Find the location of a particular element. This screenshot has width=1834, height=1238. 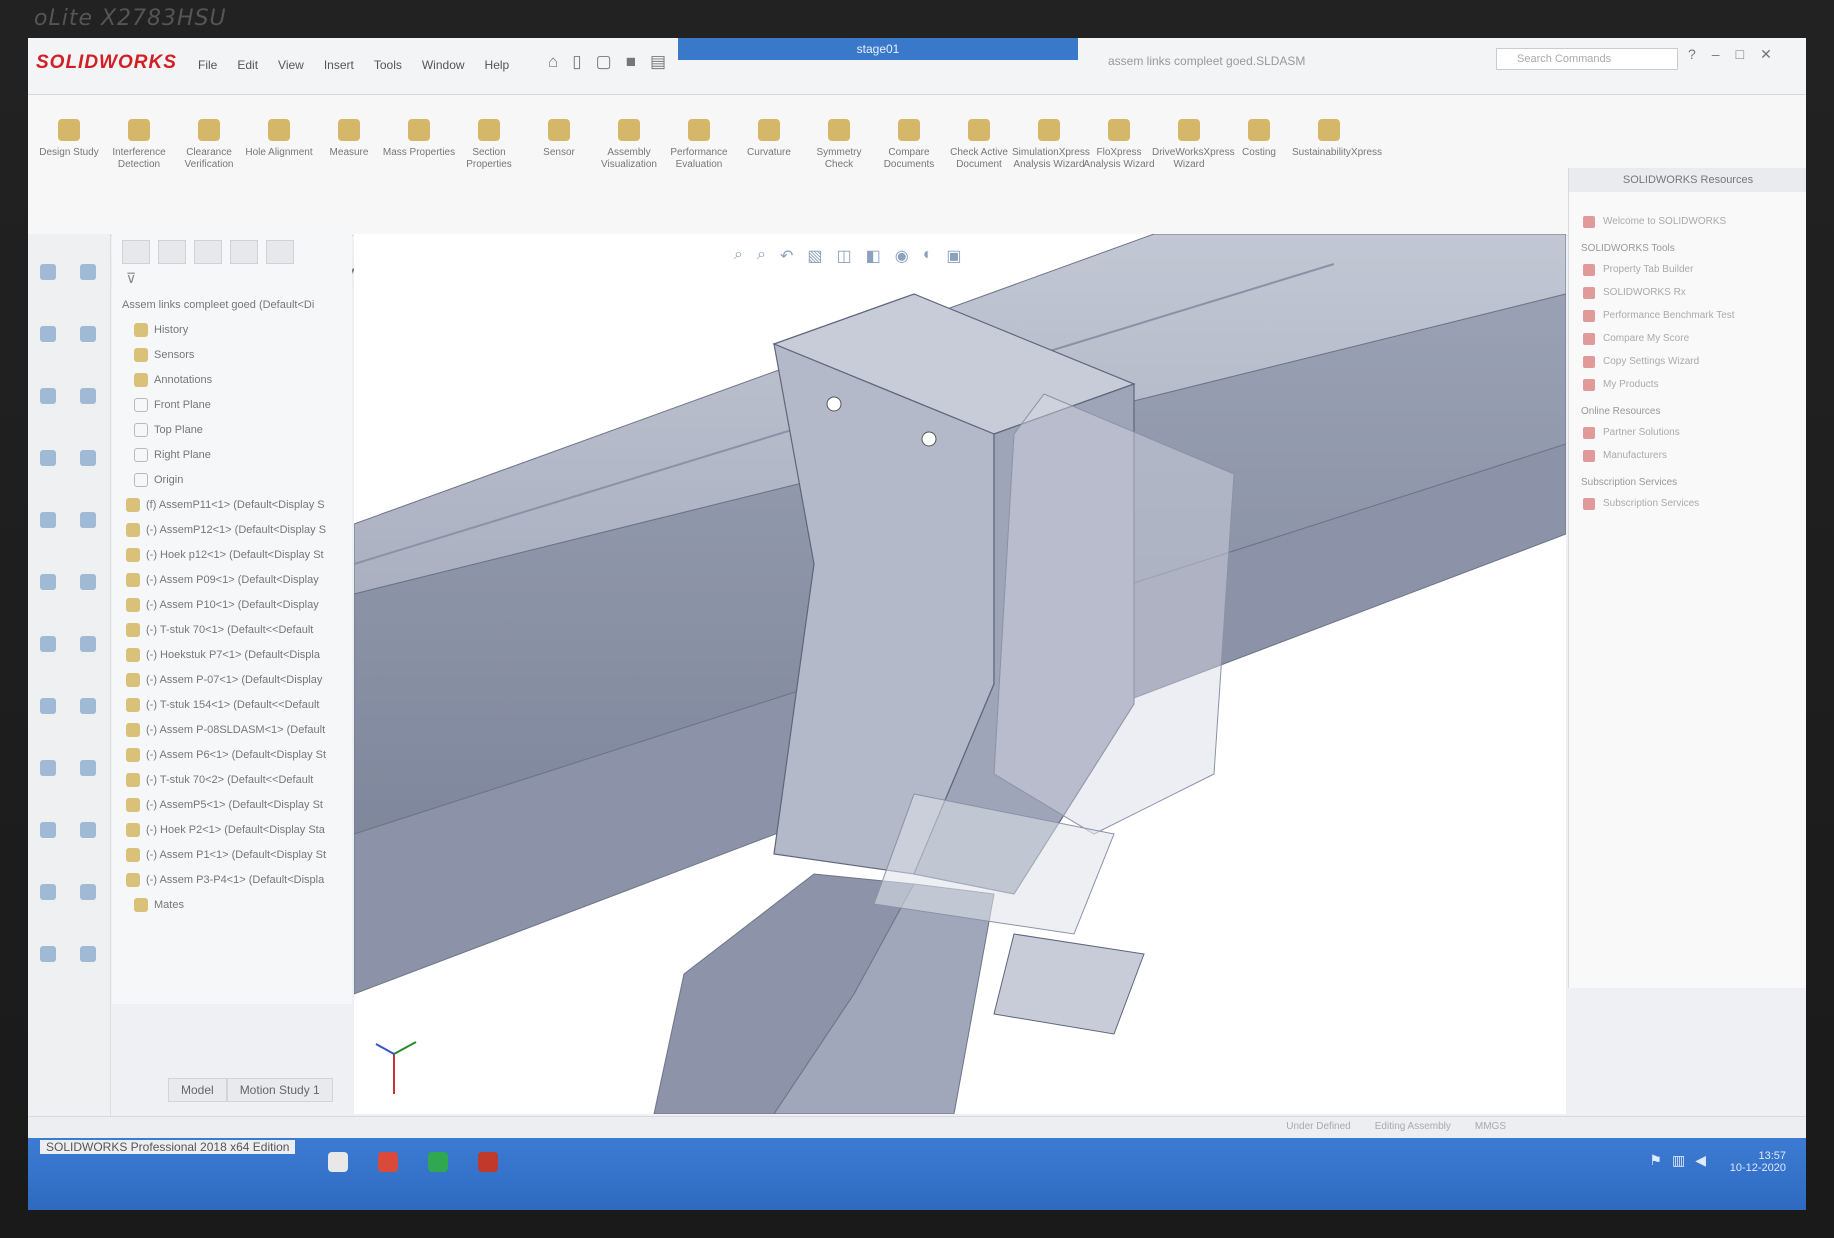

tree-node-folder: History is located at coordinates (232, 330).